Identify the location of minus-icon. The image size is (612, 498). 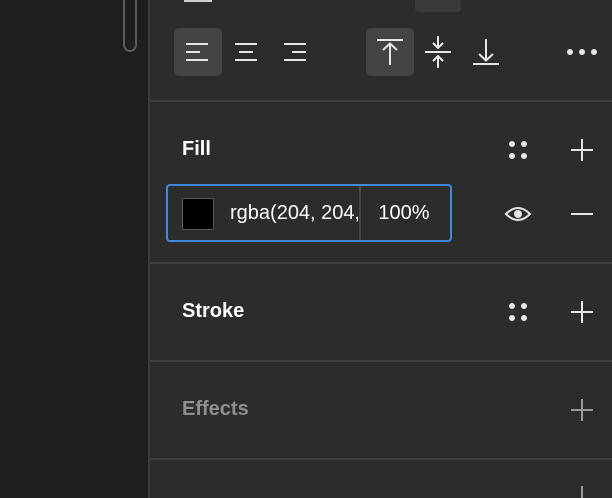
(582, 214).